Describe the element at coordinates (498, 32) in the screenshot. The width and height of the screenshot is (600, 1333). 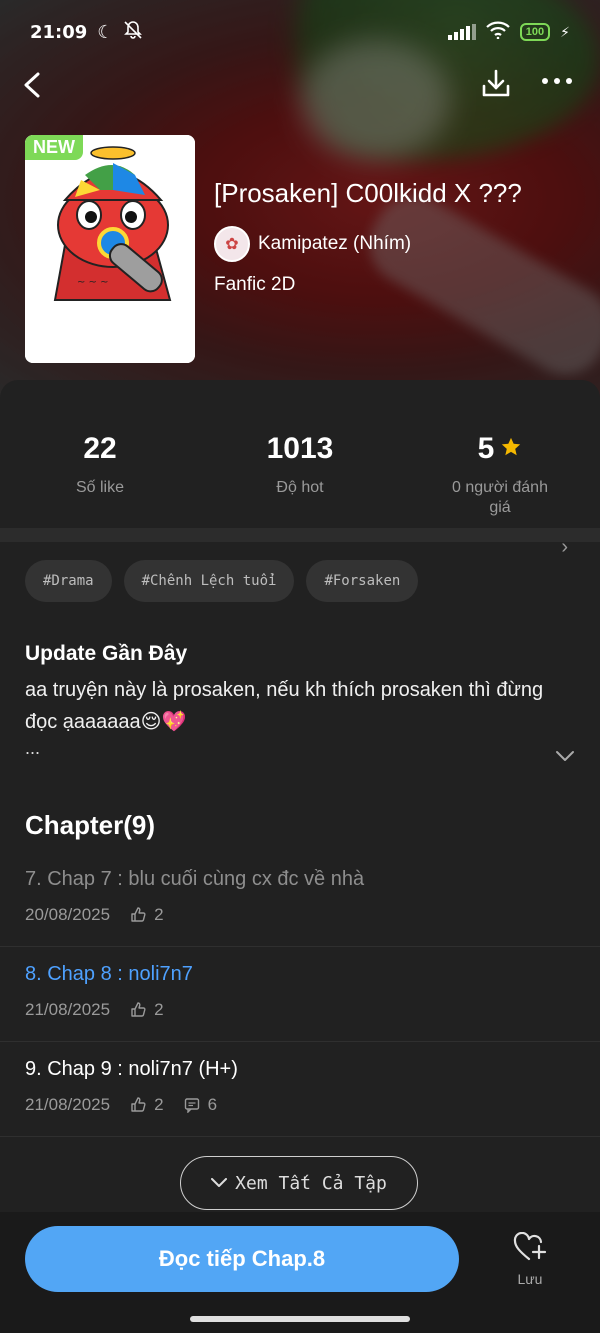
I see `wifi-icon` at that location.